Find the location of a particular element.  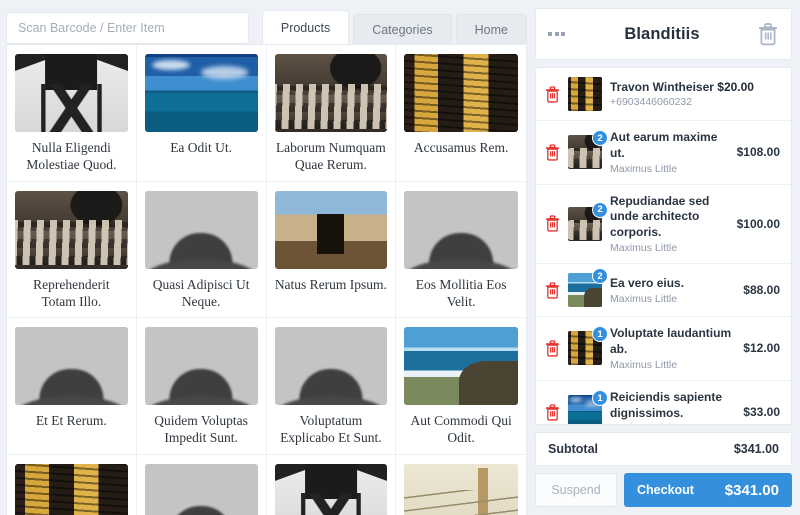

product-name: Reprehenderit Totam Illo. is located at coordinates (71, 292).